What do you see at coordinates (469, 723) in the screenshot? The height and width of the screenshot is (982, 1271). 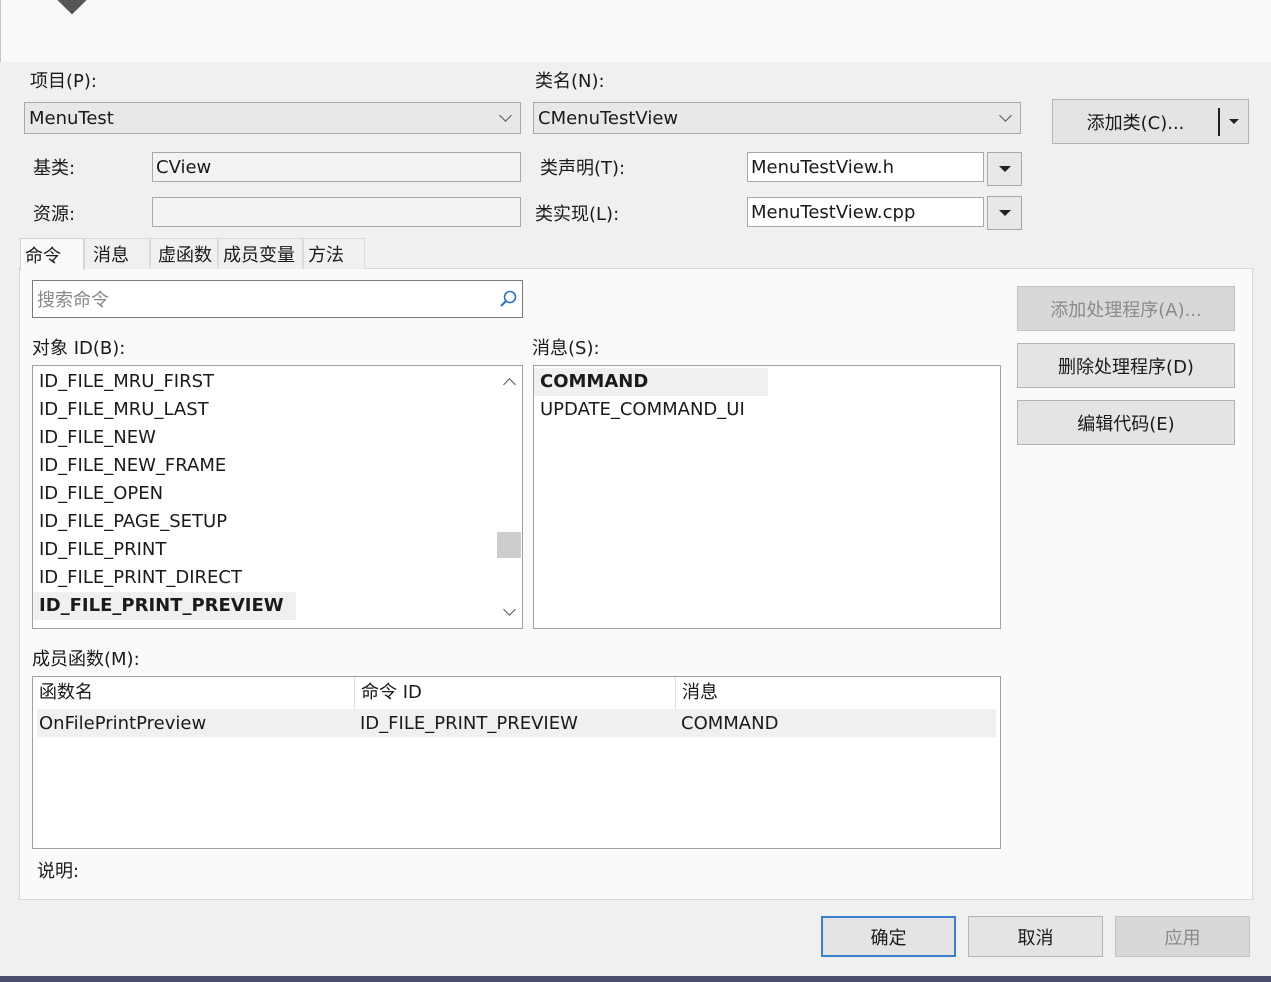 I see `cell-command-id: ID_FILE_PRINT_PREVIEW` at bounding box center [469, 723].